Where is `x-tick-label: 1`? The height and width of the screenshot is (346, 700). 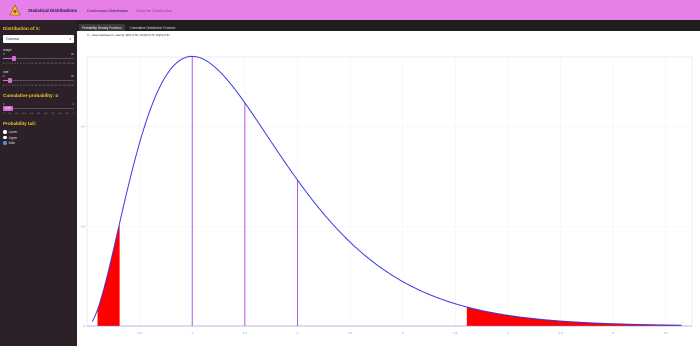
x-tick-label: 1 is located at coordinates (192, 333).